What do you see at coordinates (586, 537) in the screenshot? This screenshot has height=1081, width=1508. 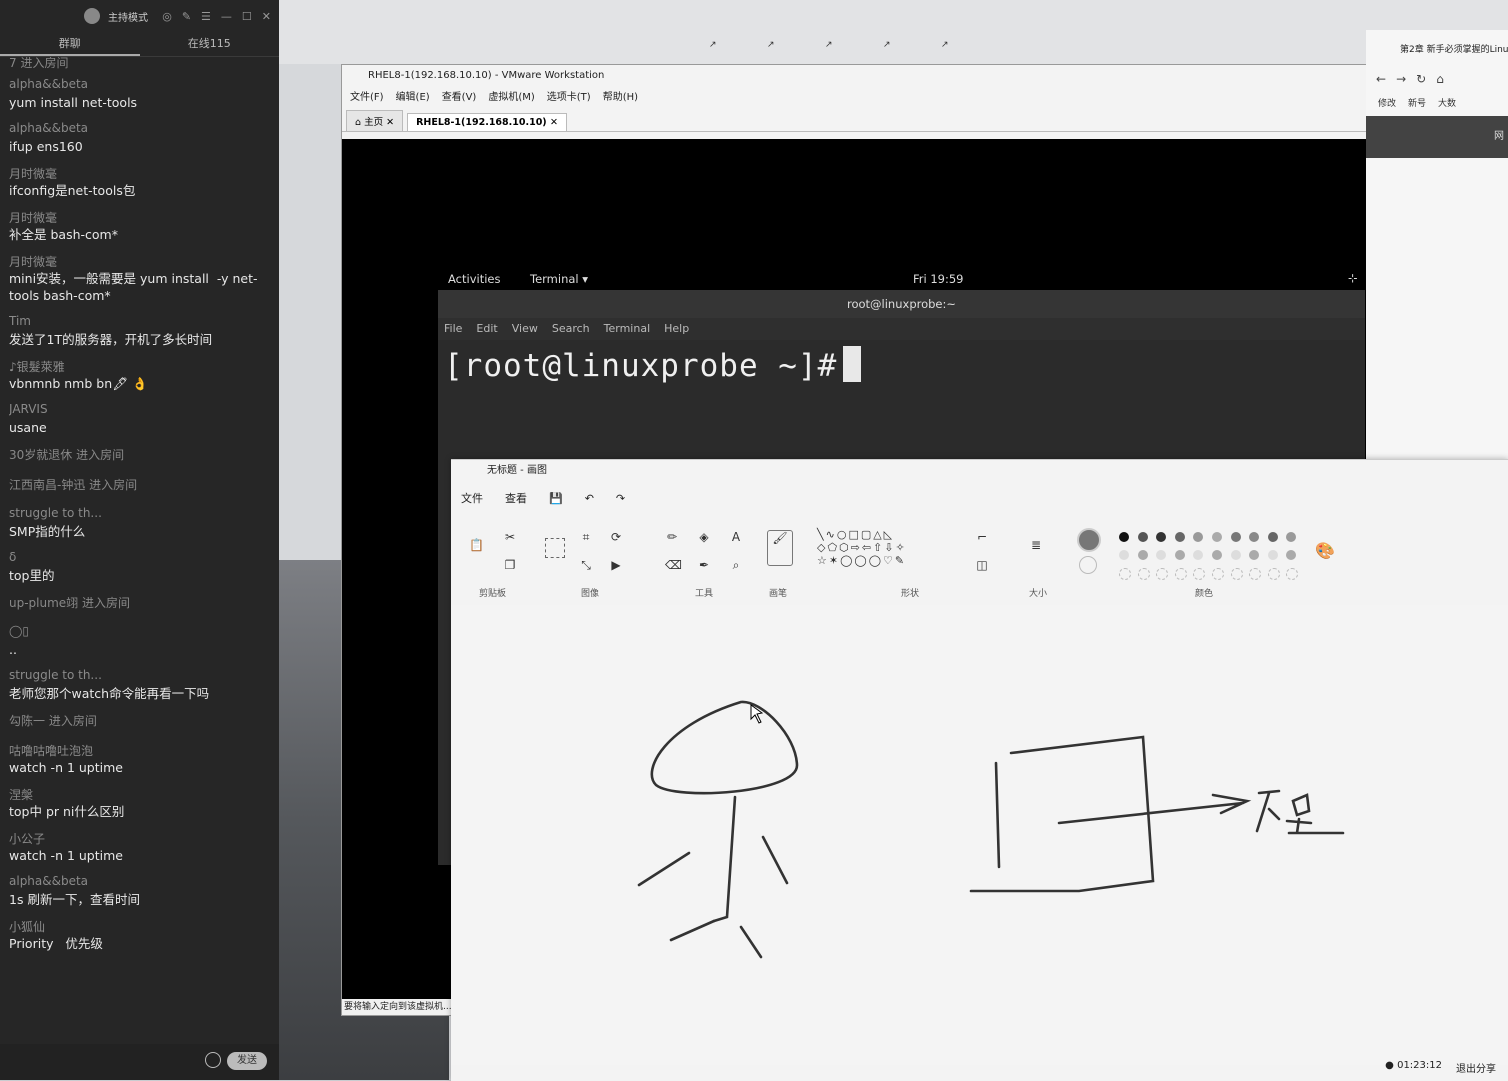 I see `crop-icon: ⌗` at bounding box center [586, 537].